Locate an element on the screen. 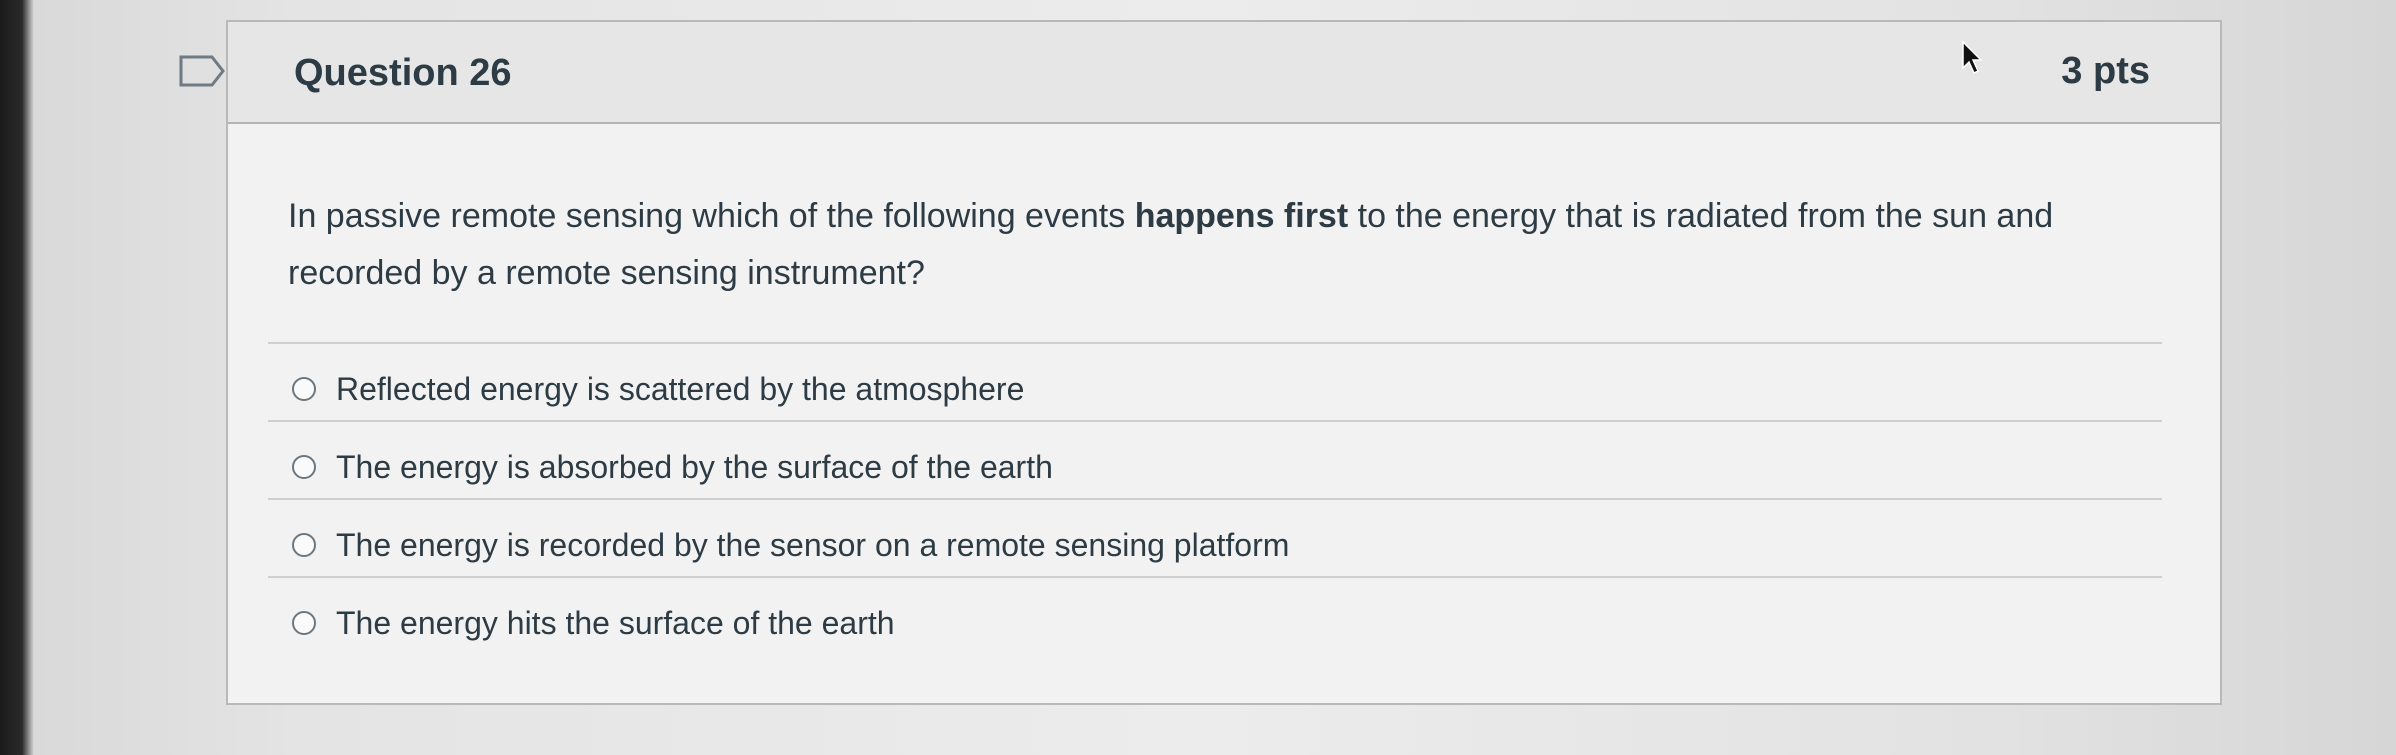 The width and height of the screenshot is (2396, 755). answer-label: The energy hits the surface of the earth is located at coordinates (615, 622).